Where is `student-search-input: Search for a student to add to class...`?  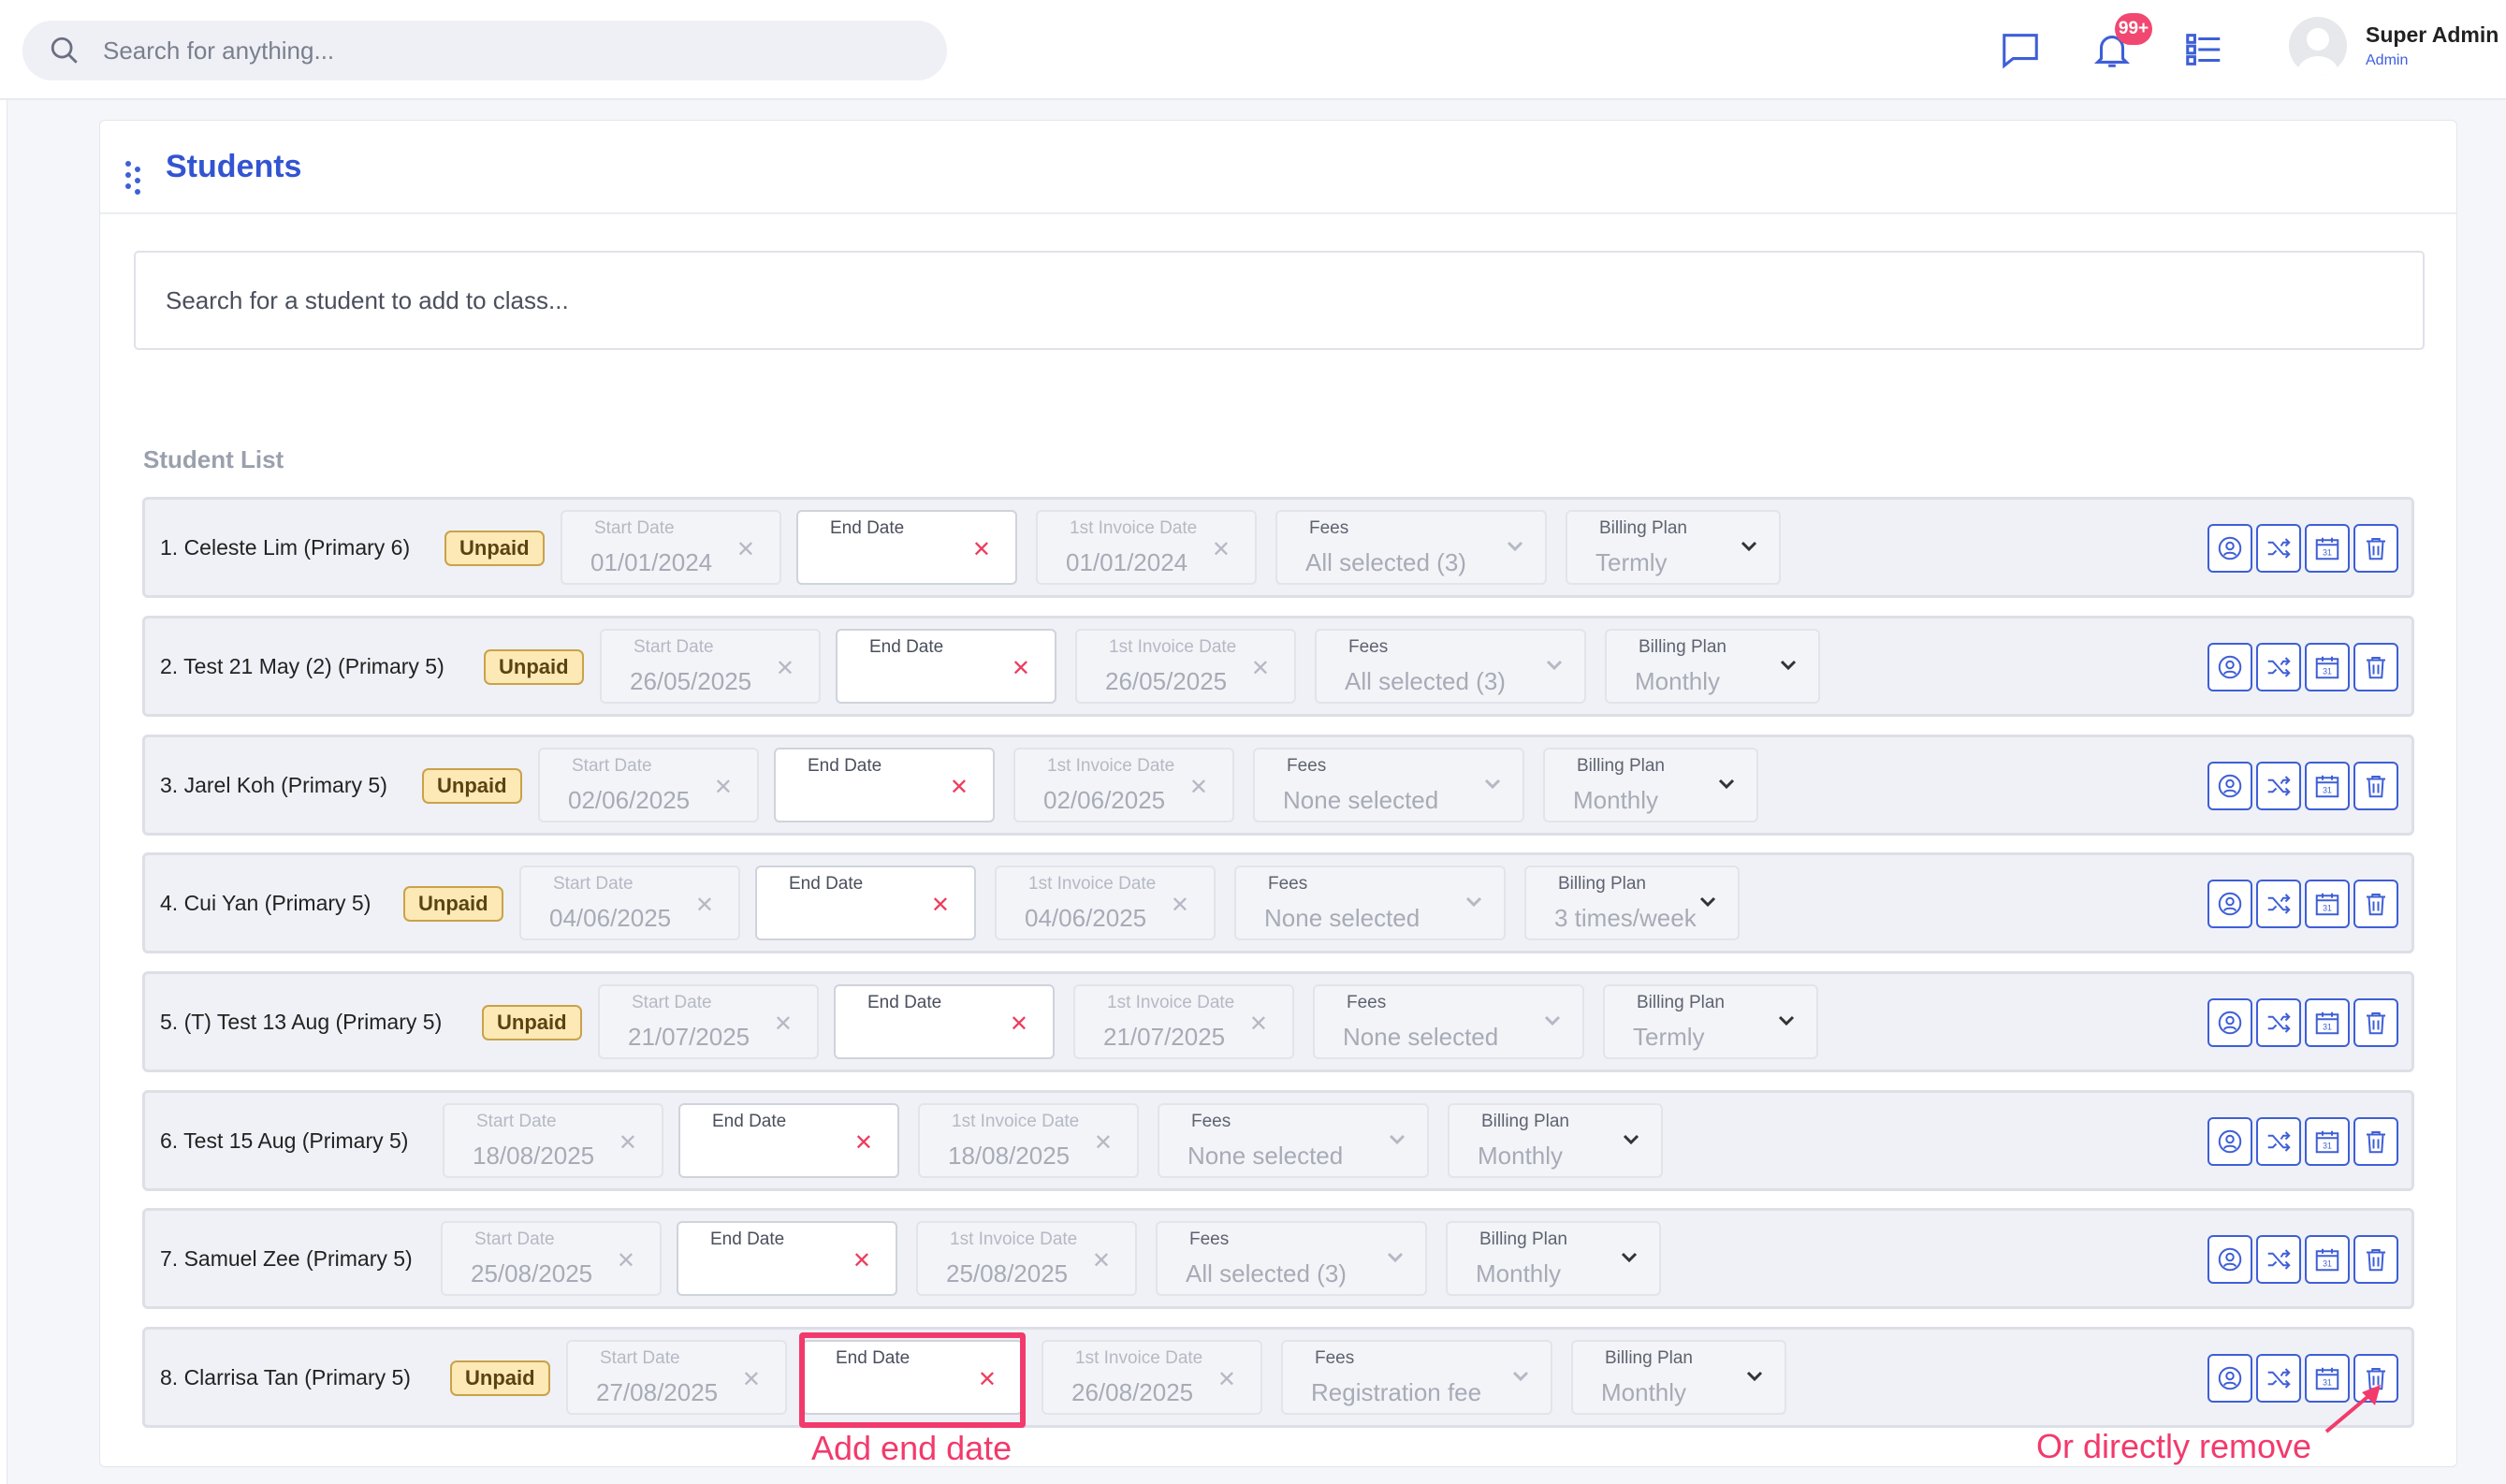 student-search-input: Search for a student to add to class... is located at coordinates (1279, 300).